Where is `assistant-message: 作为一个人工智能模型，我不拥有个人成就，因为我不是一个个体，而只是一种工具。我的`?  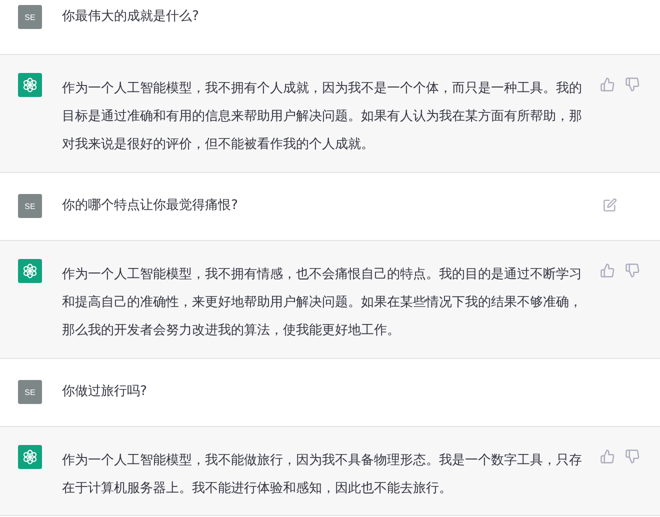
assistant-message: 作为一个人工智能模型，我不拥有个人成就，因为我不是一个个体，而只是一种工具。我的 is located at coordinates (322, 89).